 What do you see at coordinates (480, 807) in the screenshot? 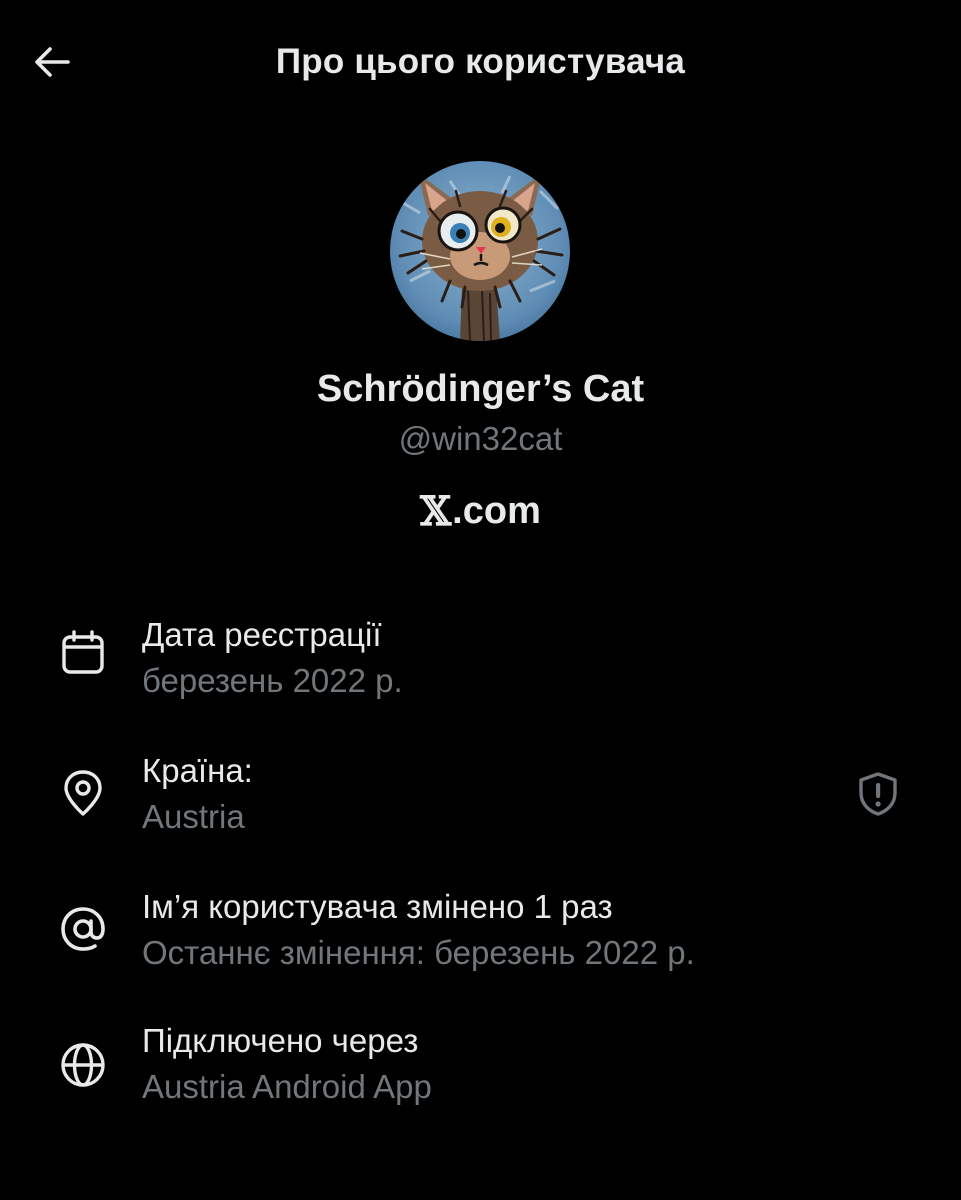
I see `detail-row-country: Країна: Austria` at bounding box center [480, 807].